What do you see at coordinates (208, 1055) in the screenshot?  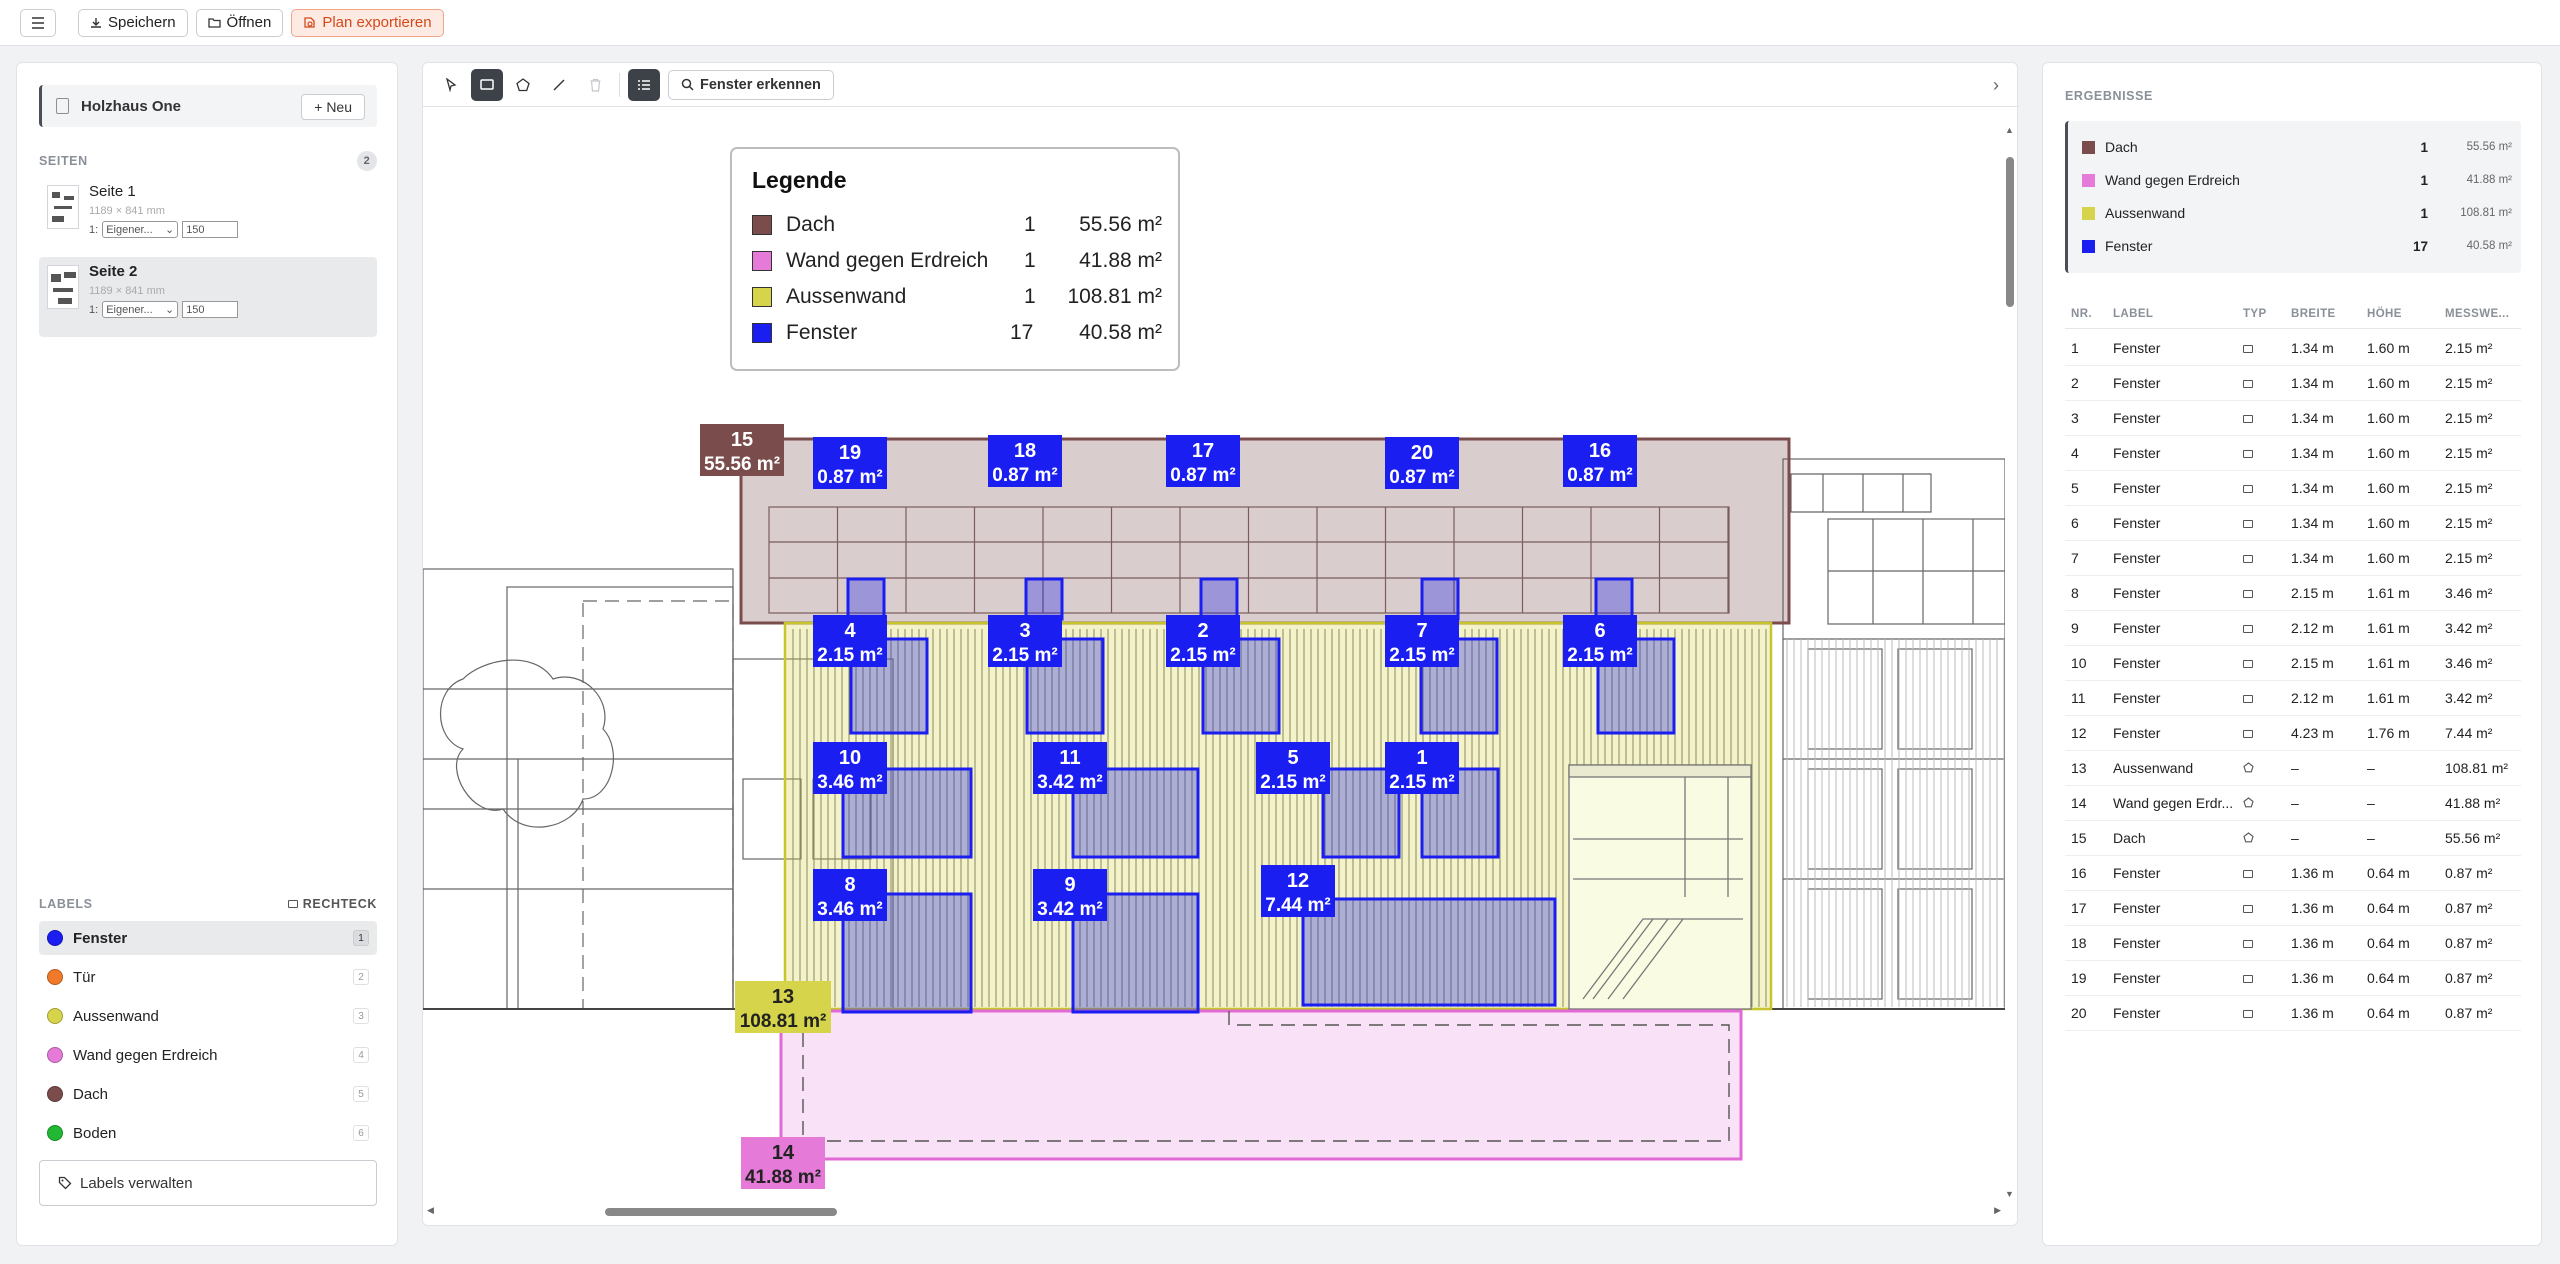 I see `label-item-wand-gegen-erdreich: Wand gegen Erdreich 4` at bounding box center [208, 1055].